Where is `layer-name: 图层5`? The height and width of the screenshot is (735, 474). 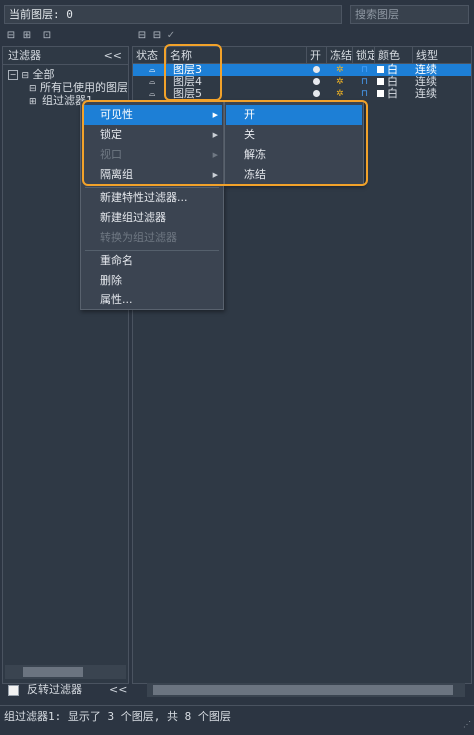
layer-name: 图层5 is located at coordinates (187, 93).